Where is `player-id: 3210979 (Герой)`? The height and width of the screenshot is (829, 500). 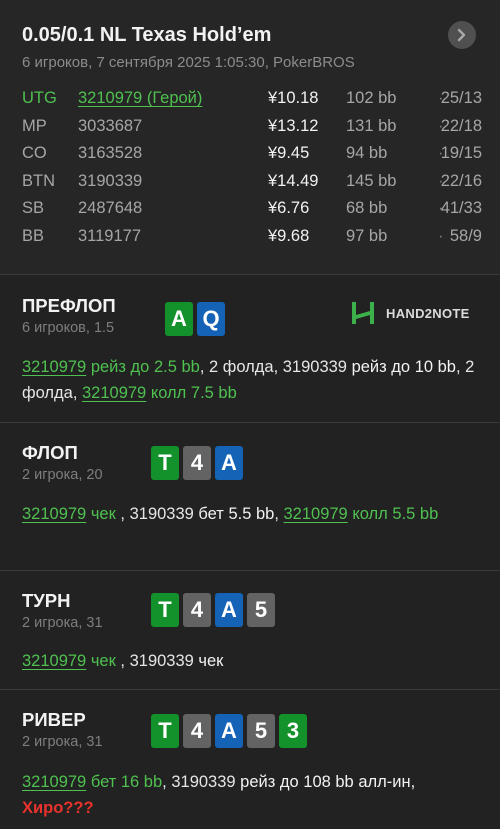
player-id: 3210979 (Герой) is located at coordinates (140, 98).